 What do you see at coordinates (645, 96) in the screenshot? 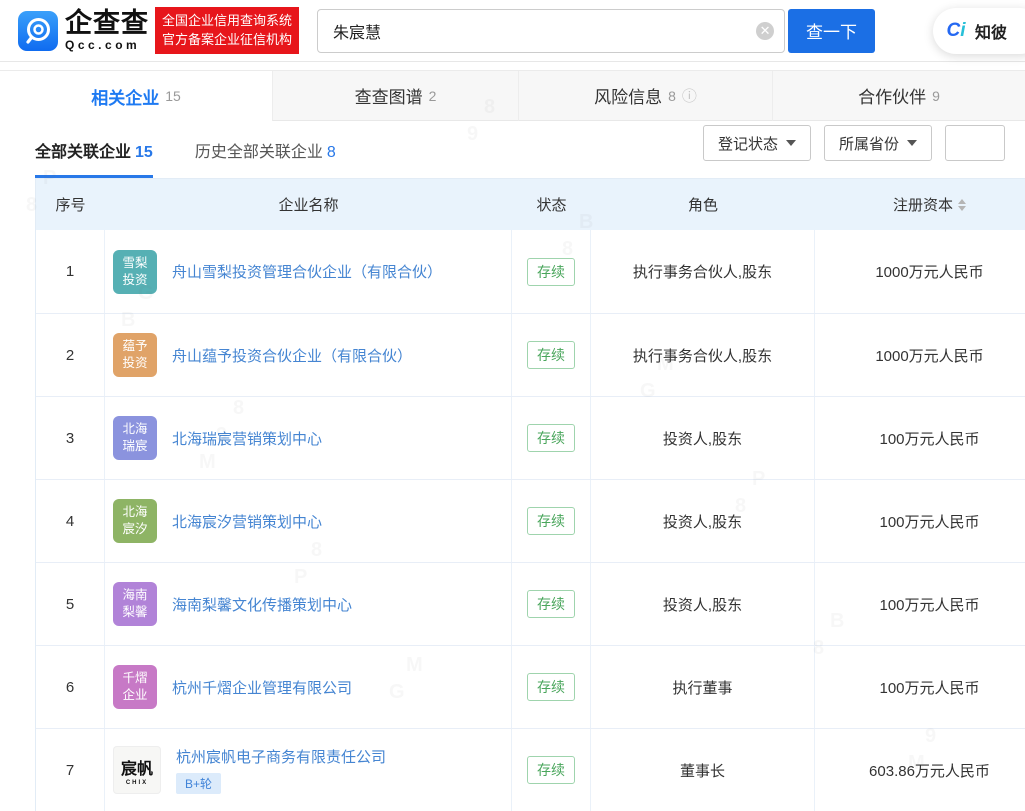
I see `tab-risk-info: 风险信息 8 ⓘ` at bounding box center [645, 96].